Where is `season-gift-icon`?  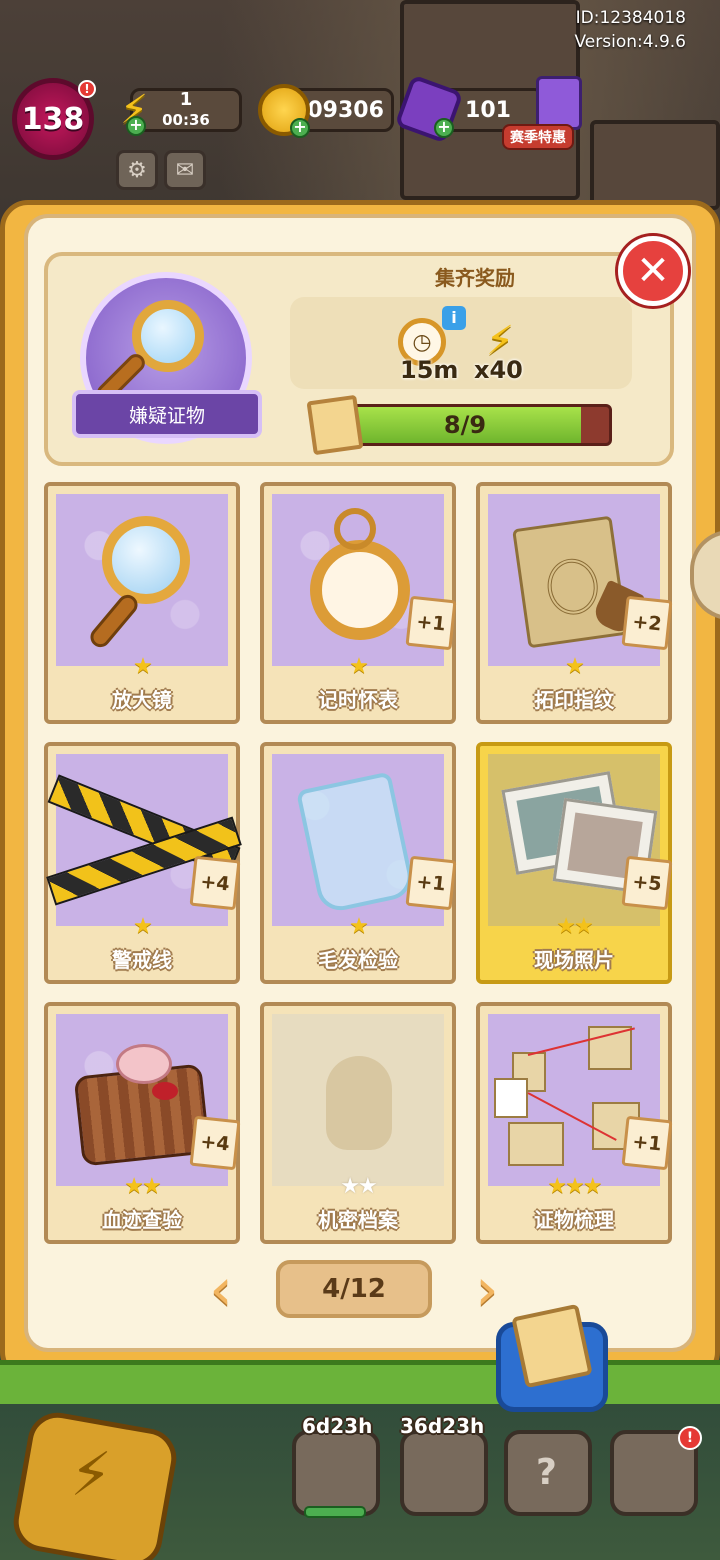
season-gift-icon is located at coordinates (559, 103).